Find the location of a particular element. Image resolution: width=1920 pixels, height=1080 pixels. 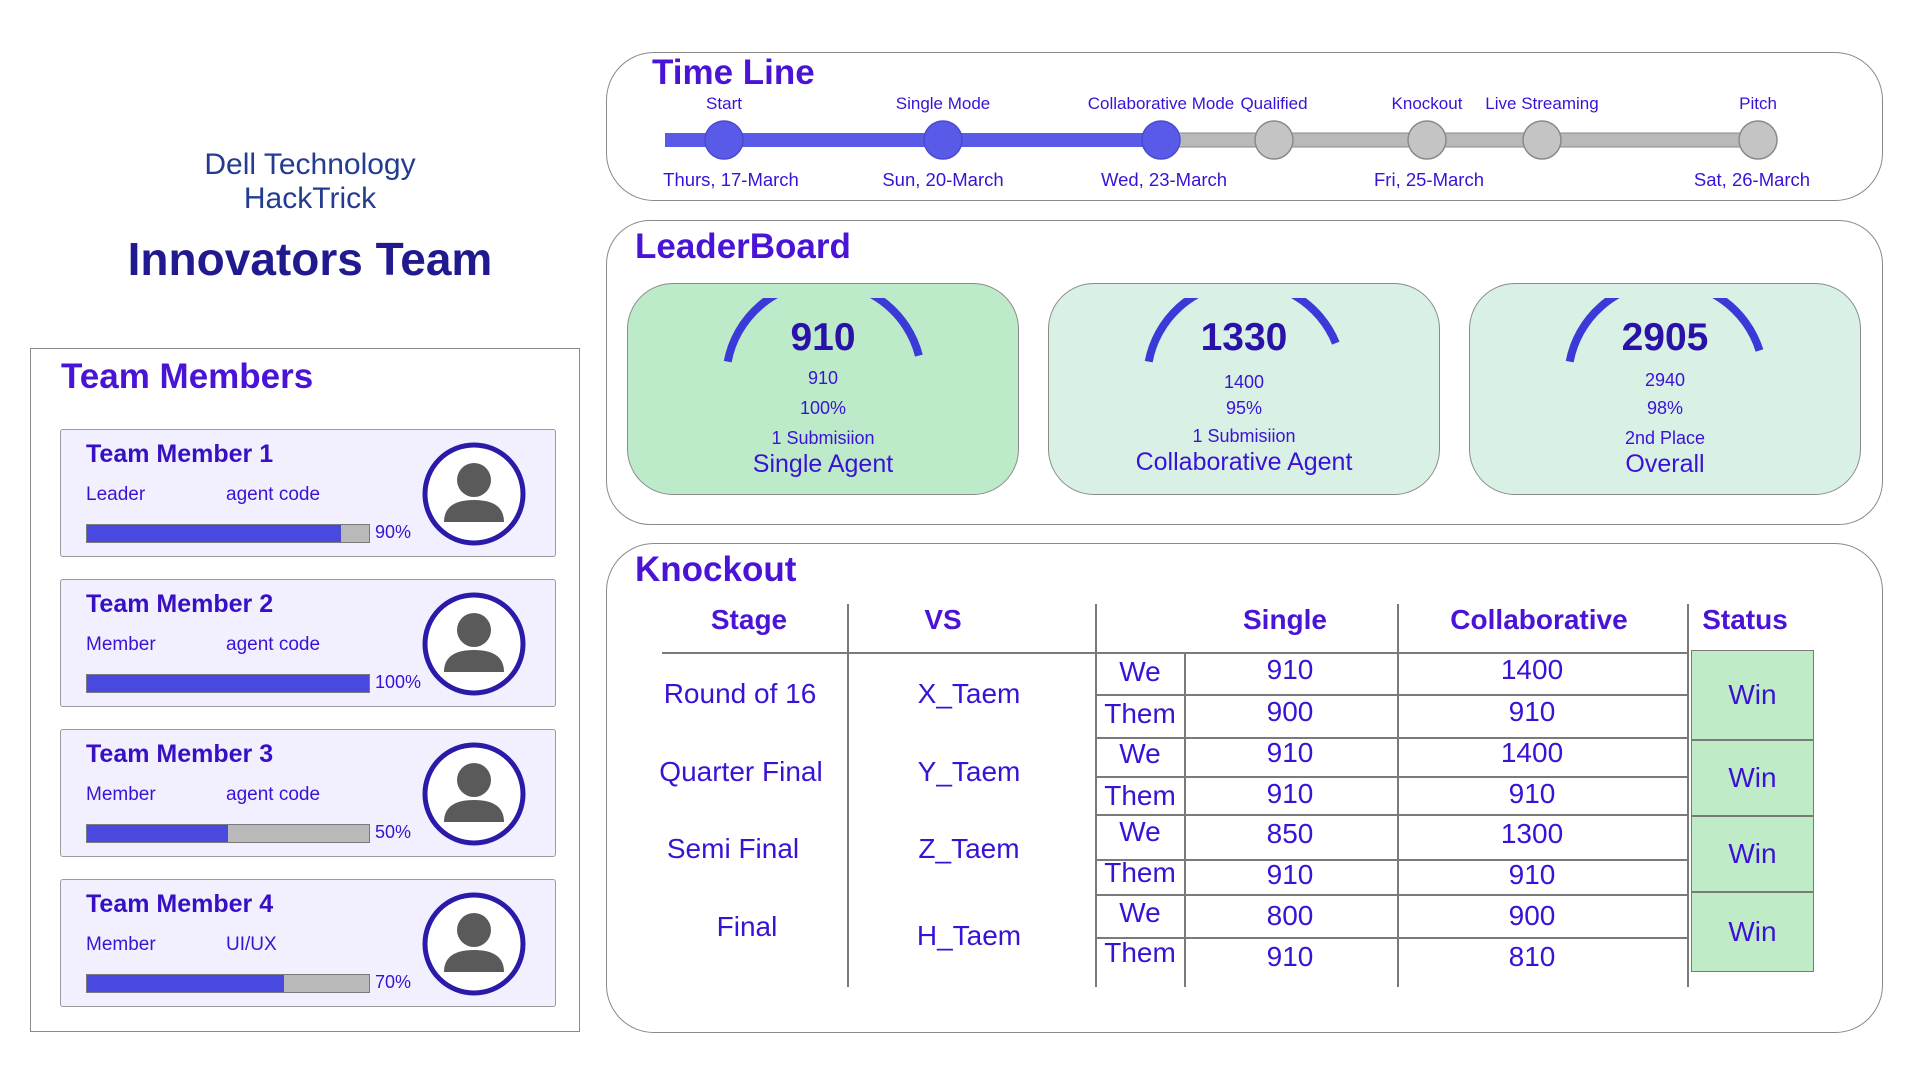

member-card: Team Member 1 Leader agent code 90% is located at coordinates (308, 493).